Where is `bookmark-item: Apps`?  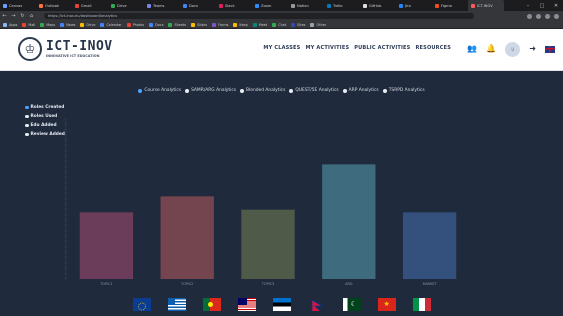
bookmark-item: Apps is located at coordinates (10, 24).